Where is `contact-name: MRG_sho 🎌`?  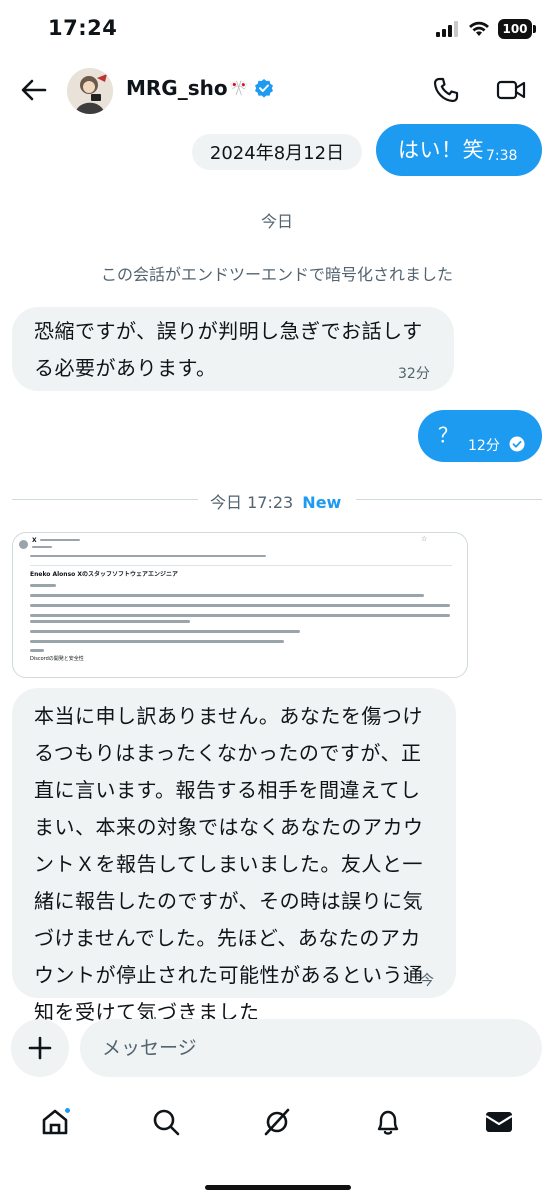 contact-name: MRG_sho 🎌 is located at coordinates (200, 88).